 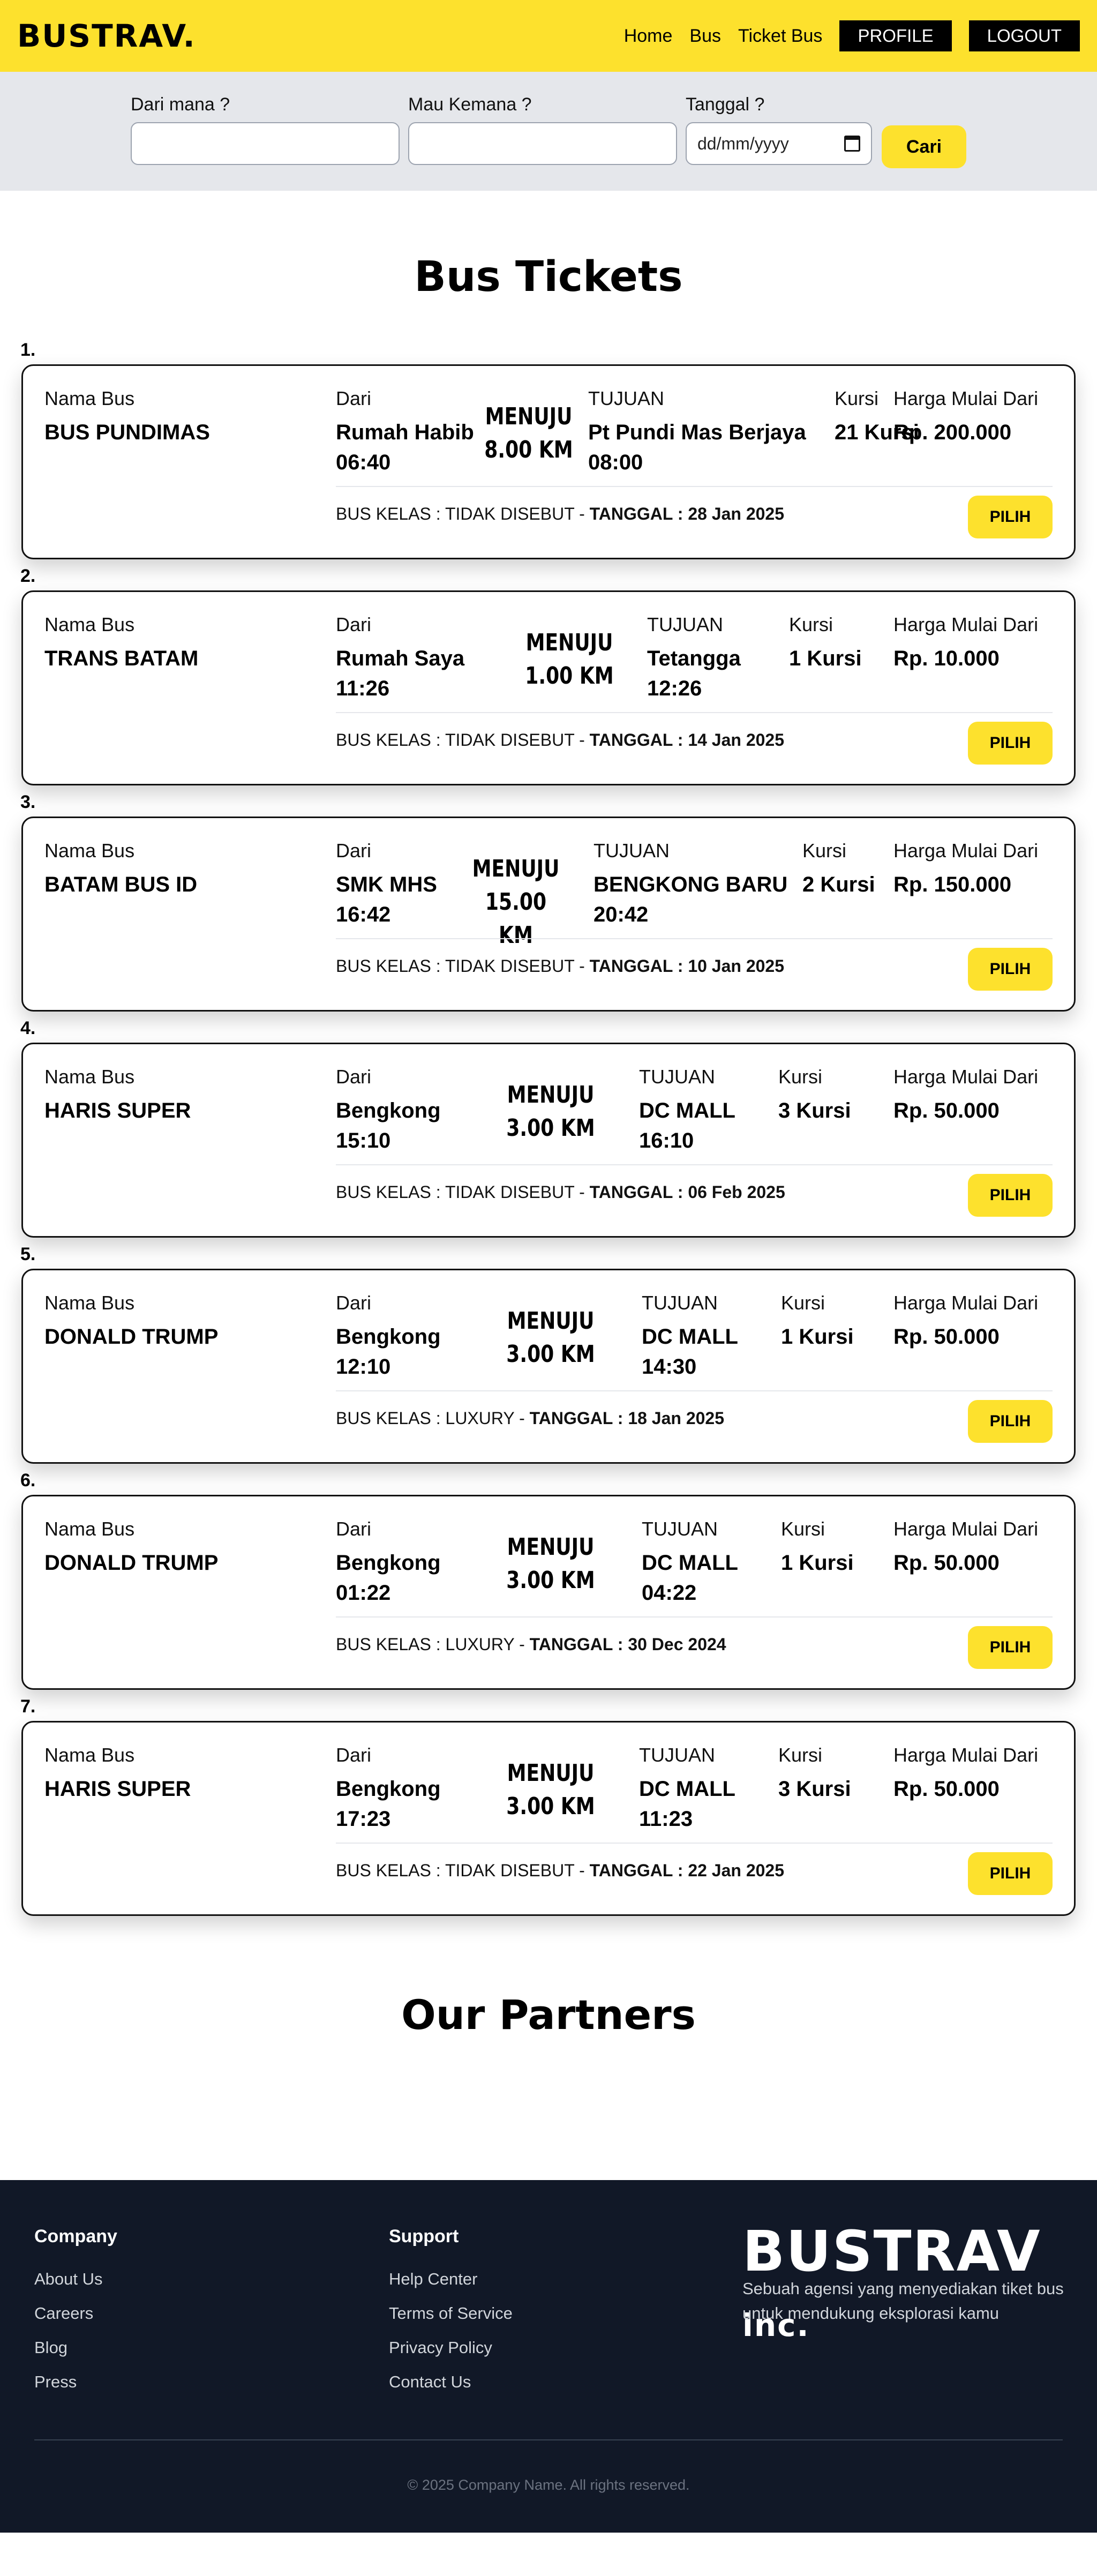 What do you see at coordinates (548, 2015) in the screenshot?
I see `partners-title: Our Partners` at bounding box center [548, 2015].